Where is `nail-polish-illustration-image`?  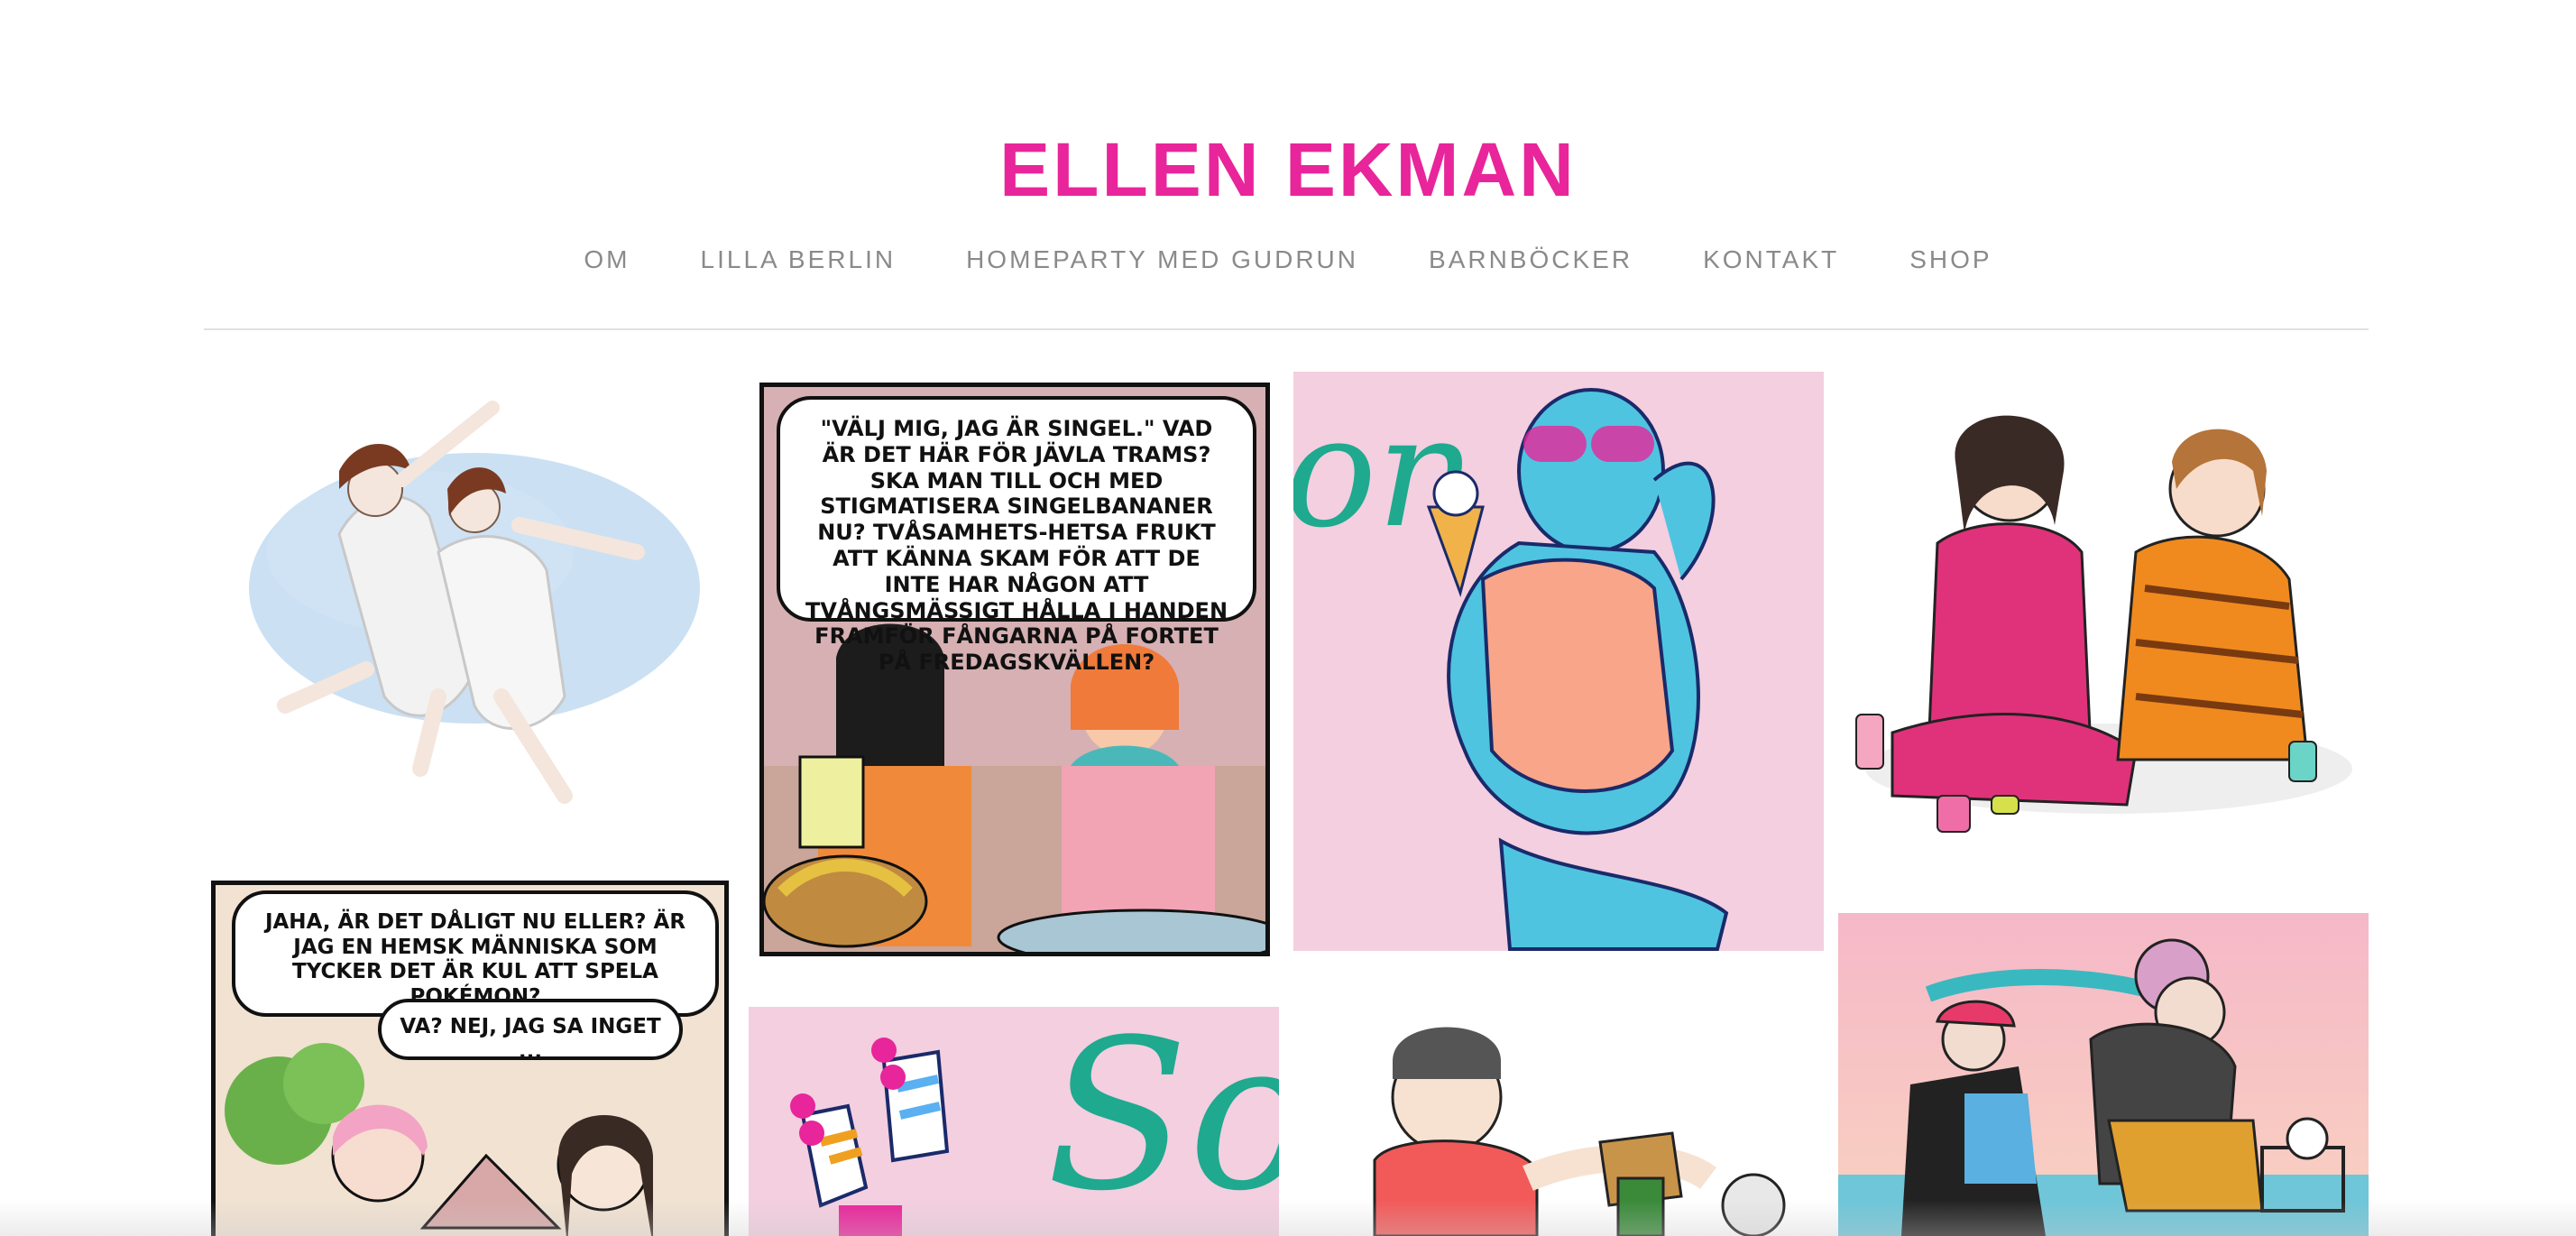
nail-polish-illustration-image is located at coordinates (2103, 623).